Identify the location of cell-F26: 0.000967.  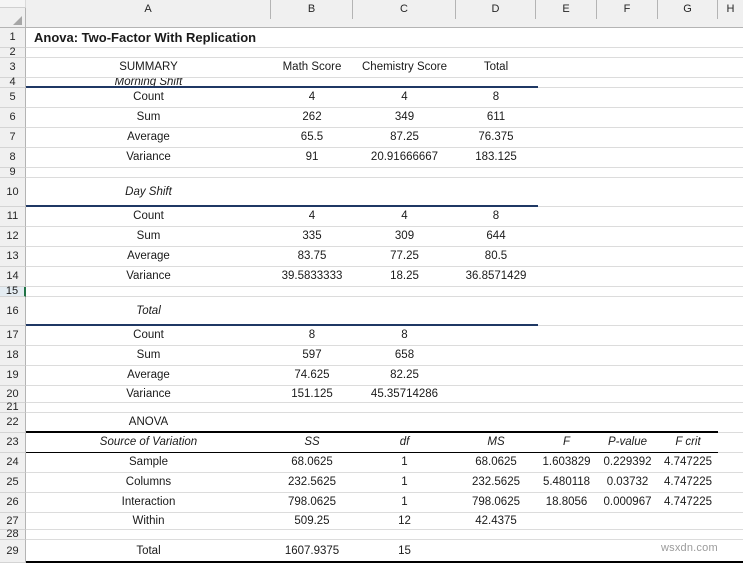
(627, 503).